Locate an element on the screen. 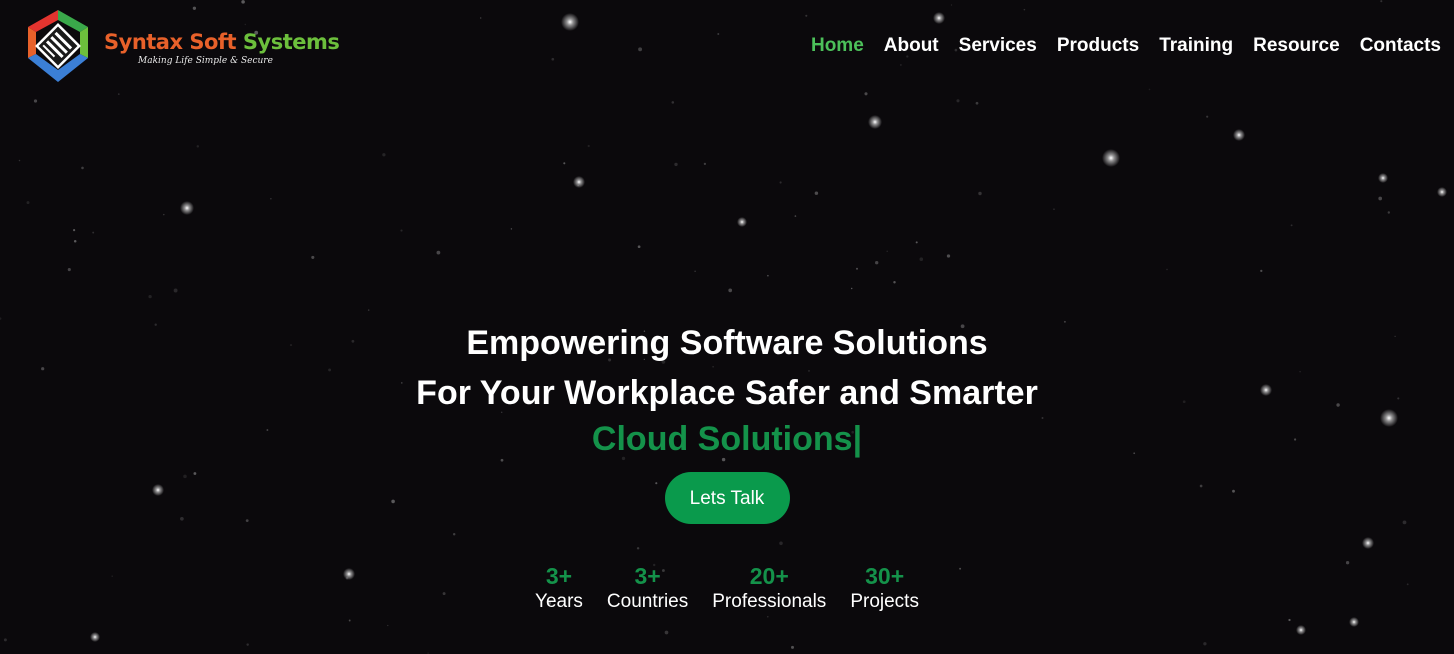 The height and width of the screenshot is (654, 1454). stat-label: Professionals is located at coordinates (769, 601).